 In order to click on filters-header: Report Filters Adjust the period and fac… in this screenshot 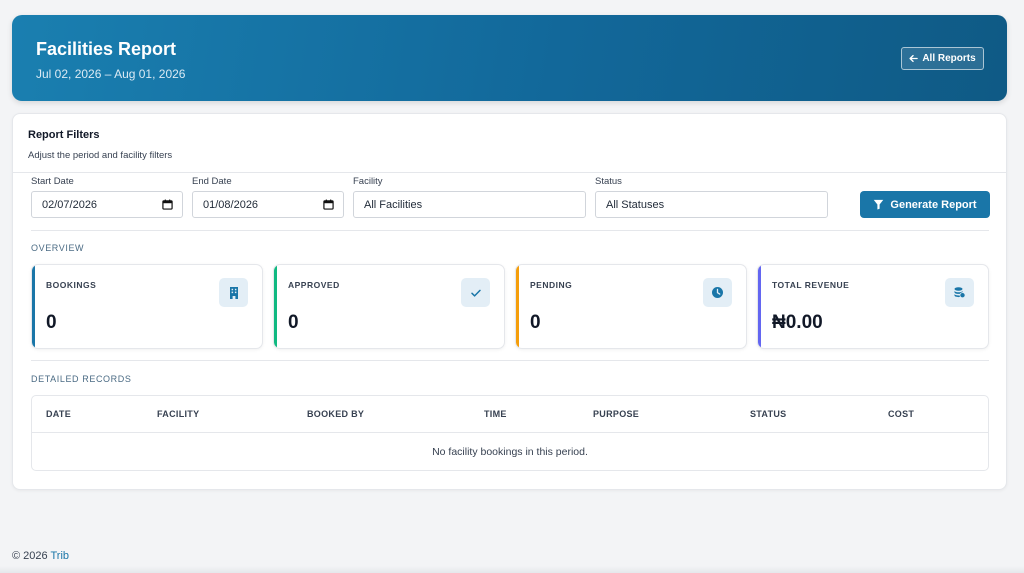, I will do `click(509, 143)`.